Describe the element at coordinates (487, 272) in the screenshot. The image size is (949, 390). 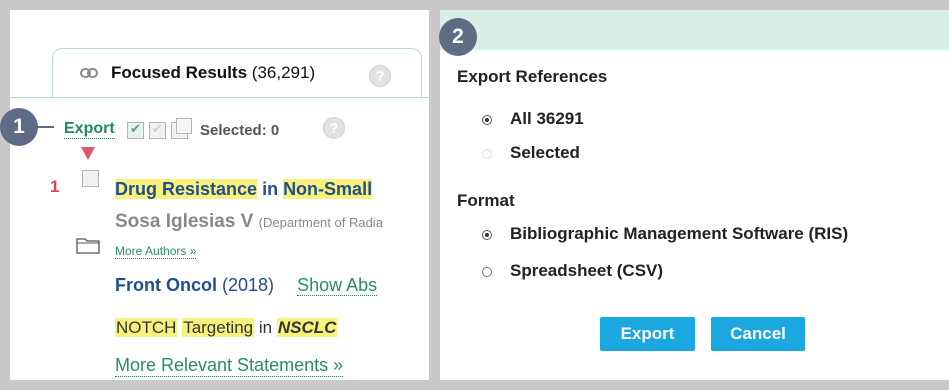
I see `radio-csv` at that location.